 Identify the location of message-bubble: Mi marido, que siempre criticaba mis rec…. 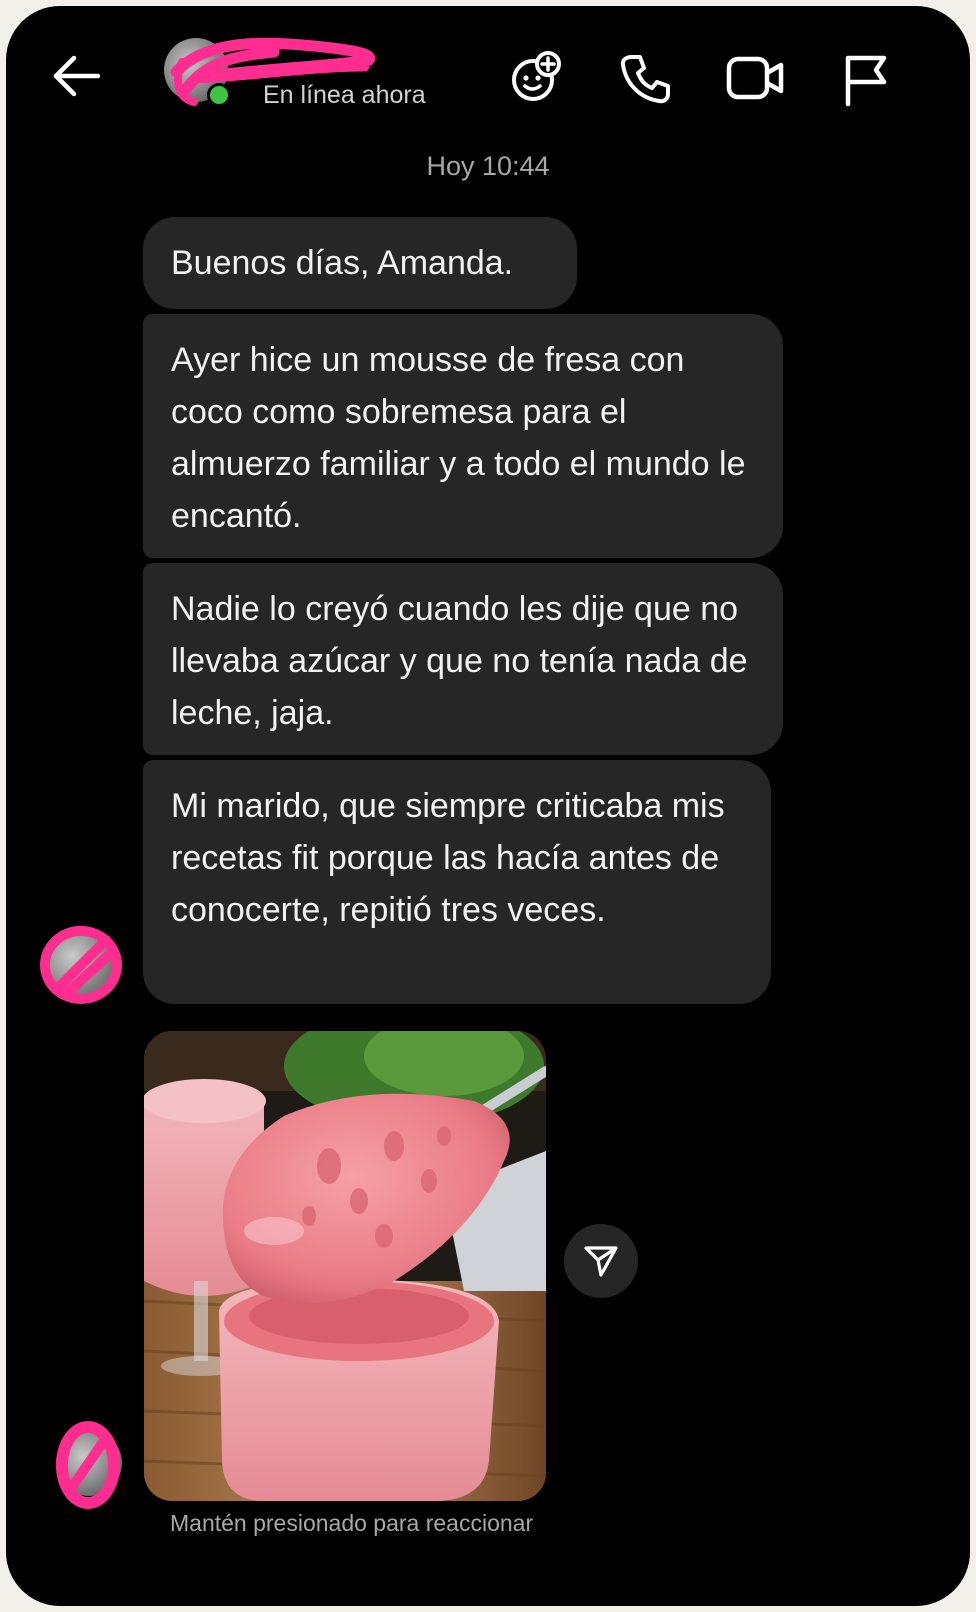
(457, 882).